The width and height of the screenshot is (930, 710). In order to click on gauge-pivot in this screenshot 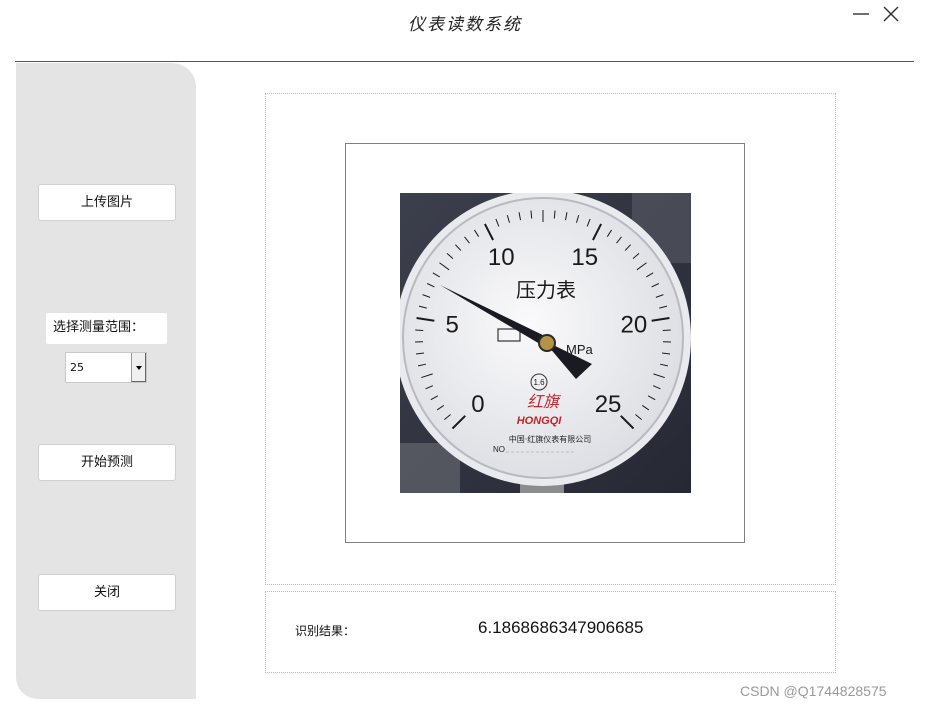, I will do `click(547, 343)`.